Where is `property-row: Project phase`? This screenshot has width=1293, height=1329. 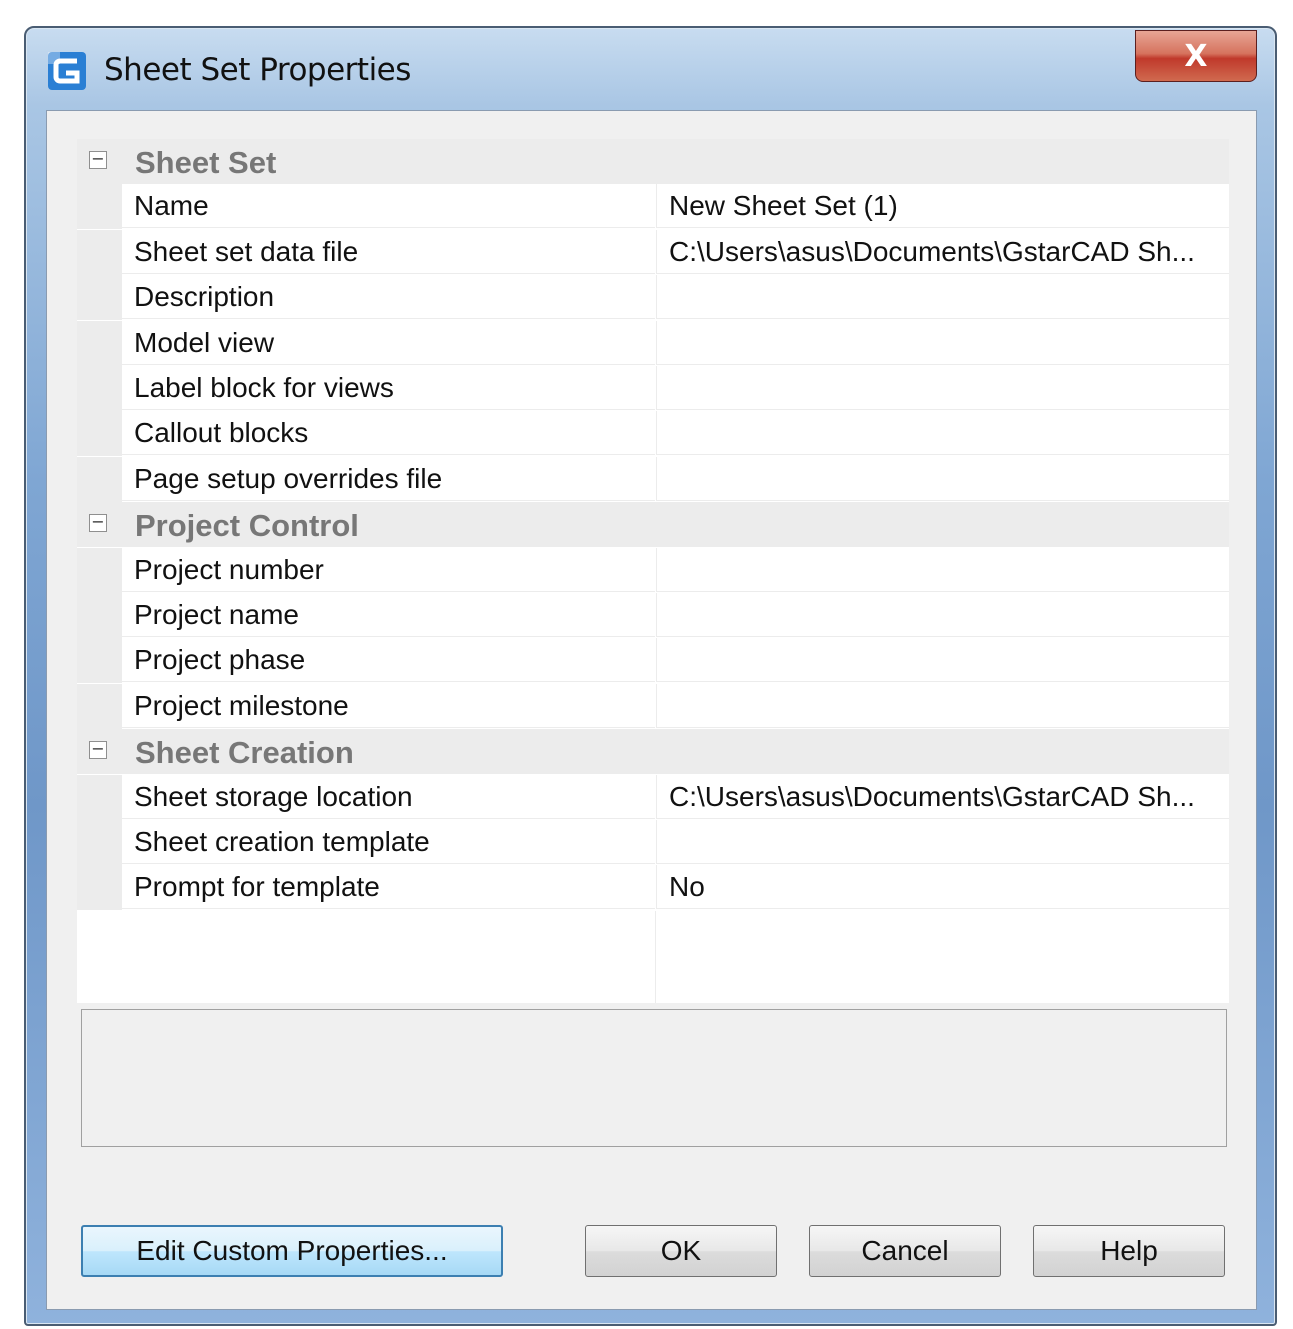 property-row: Project phase is located at coordinates (653, 660).